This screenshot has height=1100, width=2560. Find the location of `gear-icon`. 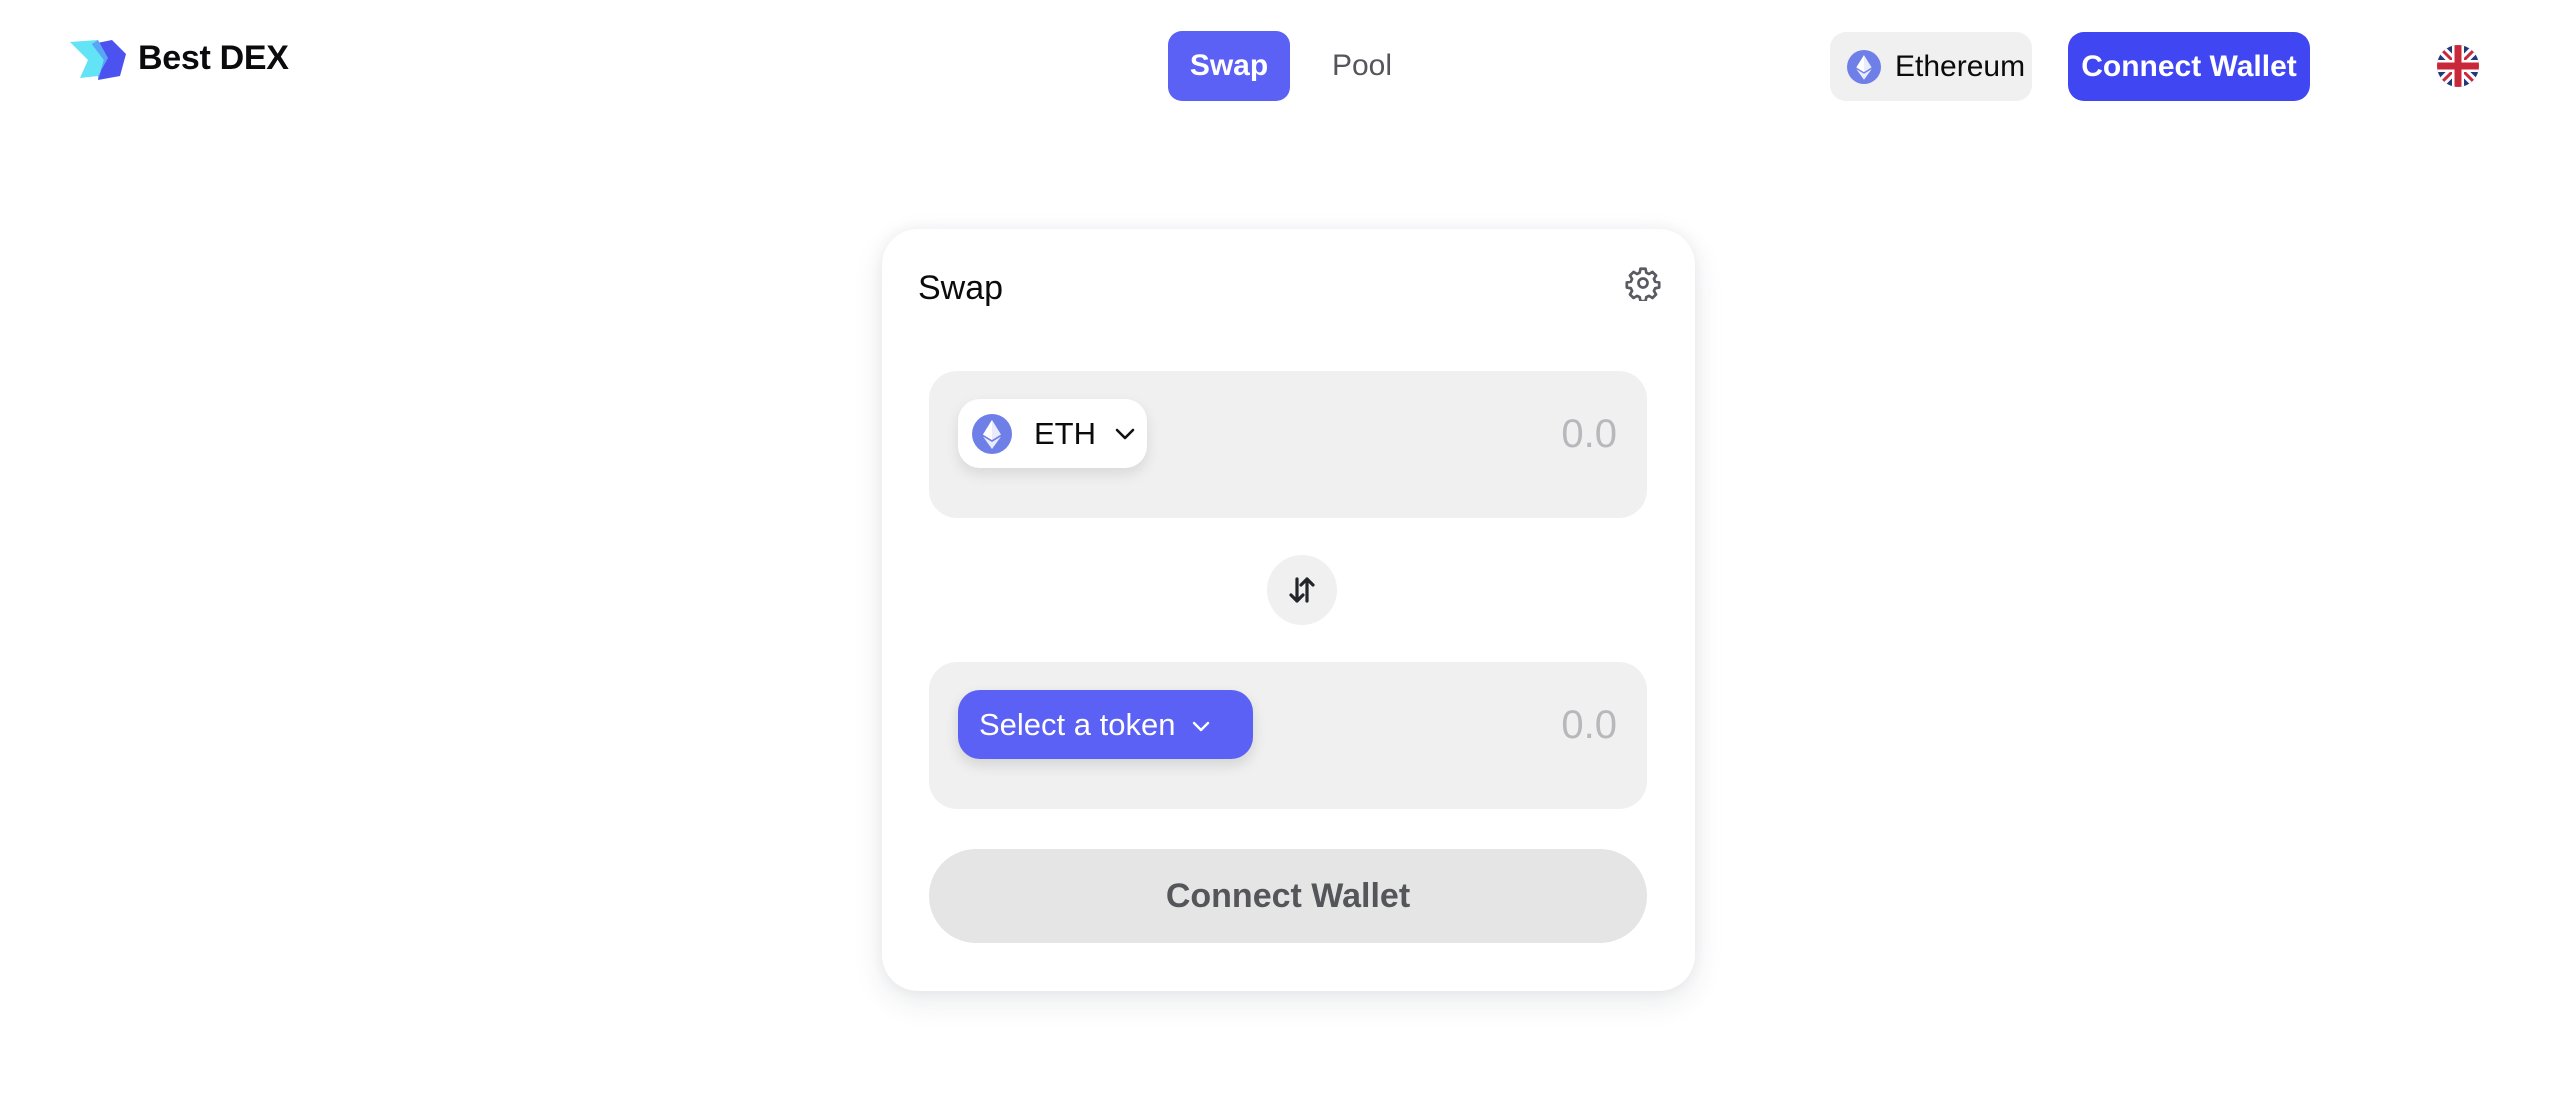

gear-icon is located at coordinates (1643, 283).